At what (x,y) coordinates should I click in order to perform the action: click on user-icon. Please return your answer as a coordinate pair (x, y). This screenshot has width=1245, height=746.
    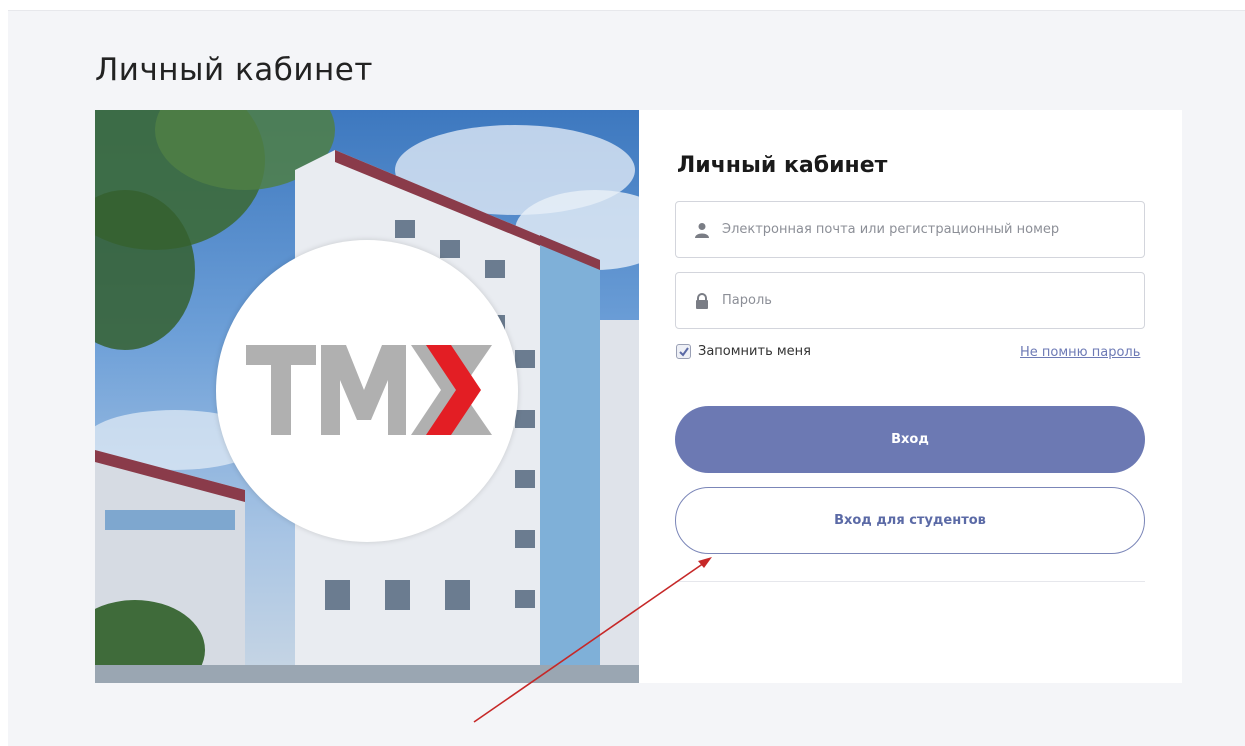
    Looking at the image, I should click on (702, 230).